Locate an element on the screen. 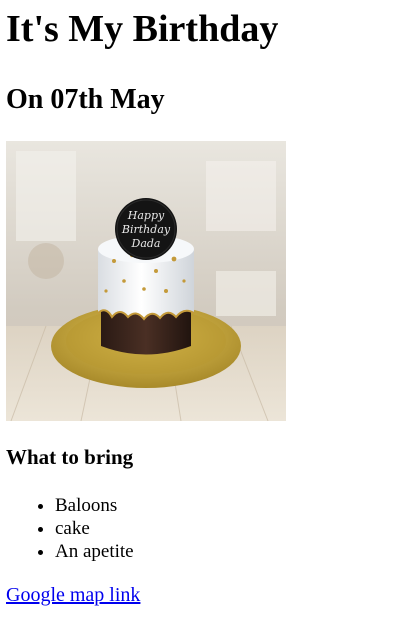 This screenshot has width=404, height=620. list-item: cake is located at coordinates (226, 528).